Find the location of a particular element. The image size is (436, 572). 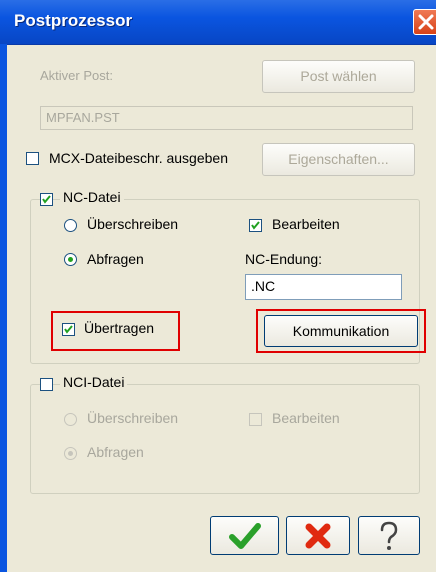

close-icon is located at coordinates (426, 22).